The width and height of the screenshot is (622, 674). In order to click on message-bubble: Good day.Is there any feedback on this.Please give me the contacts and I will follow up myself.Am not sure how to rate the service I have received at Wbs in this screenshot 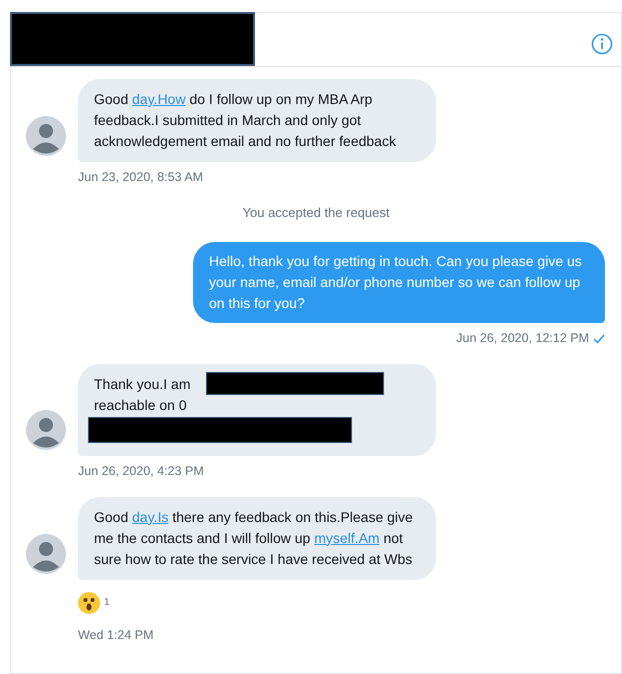, I will do `click(257, 538)`.